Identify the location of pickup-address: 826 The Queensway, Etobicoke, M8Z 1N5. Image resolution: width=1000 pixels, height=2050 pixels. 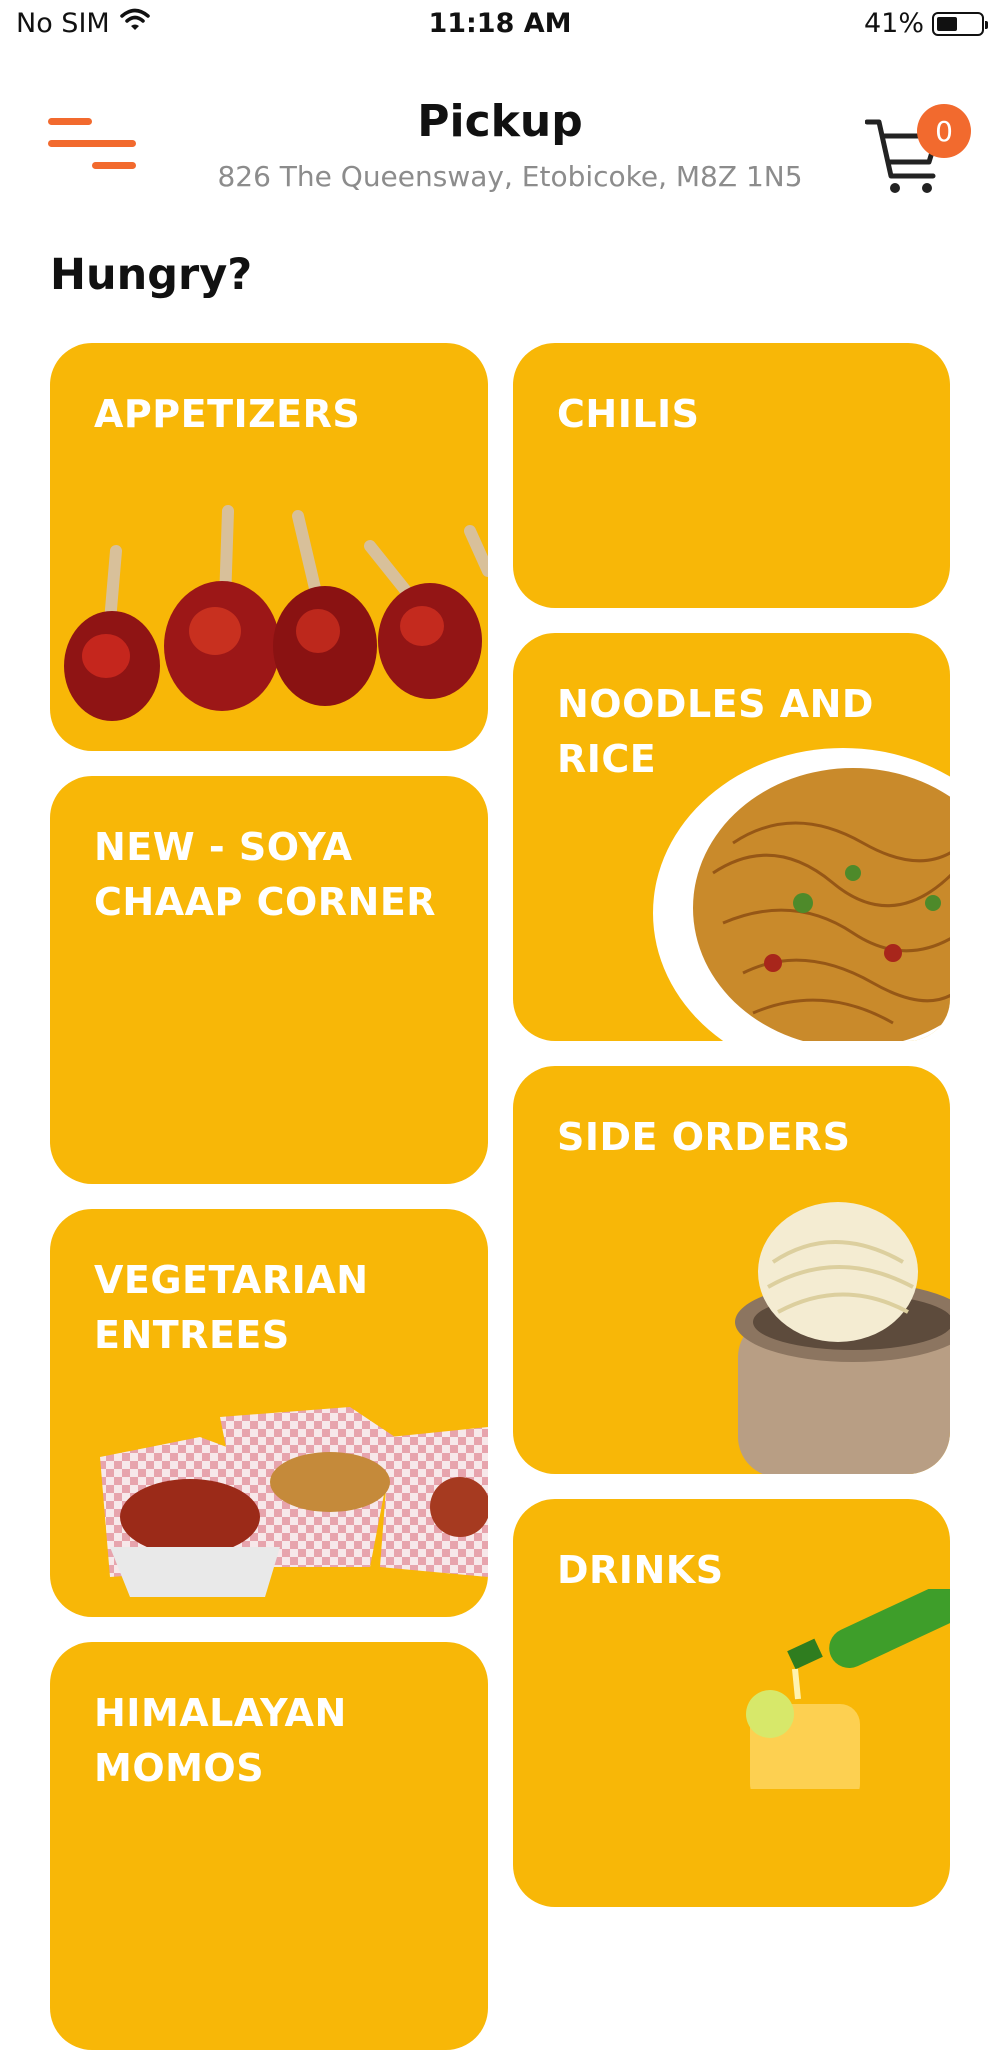
(500, 176).